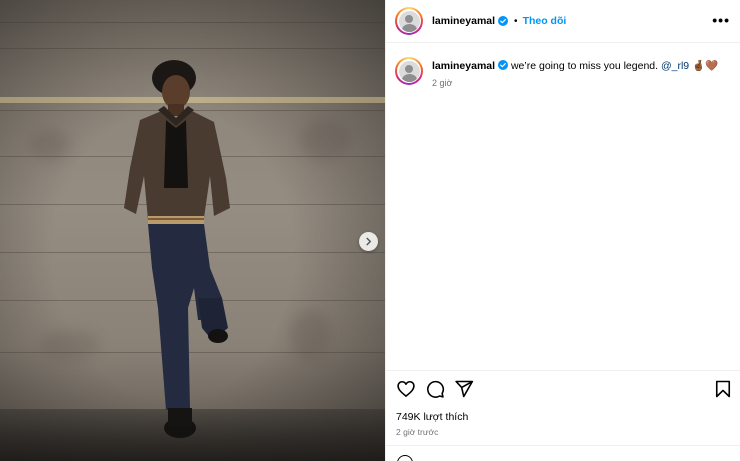 The image size is (740, 461). What do you see at coordinates (563, 389) in the screenshot?
I see `action-bar` at bounding box center [563, 389].